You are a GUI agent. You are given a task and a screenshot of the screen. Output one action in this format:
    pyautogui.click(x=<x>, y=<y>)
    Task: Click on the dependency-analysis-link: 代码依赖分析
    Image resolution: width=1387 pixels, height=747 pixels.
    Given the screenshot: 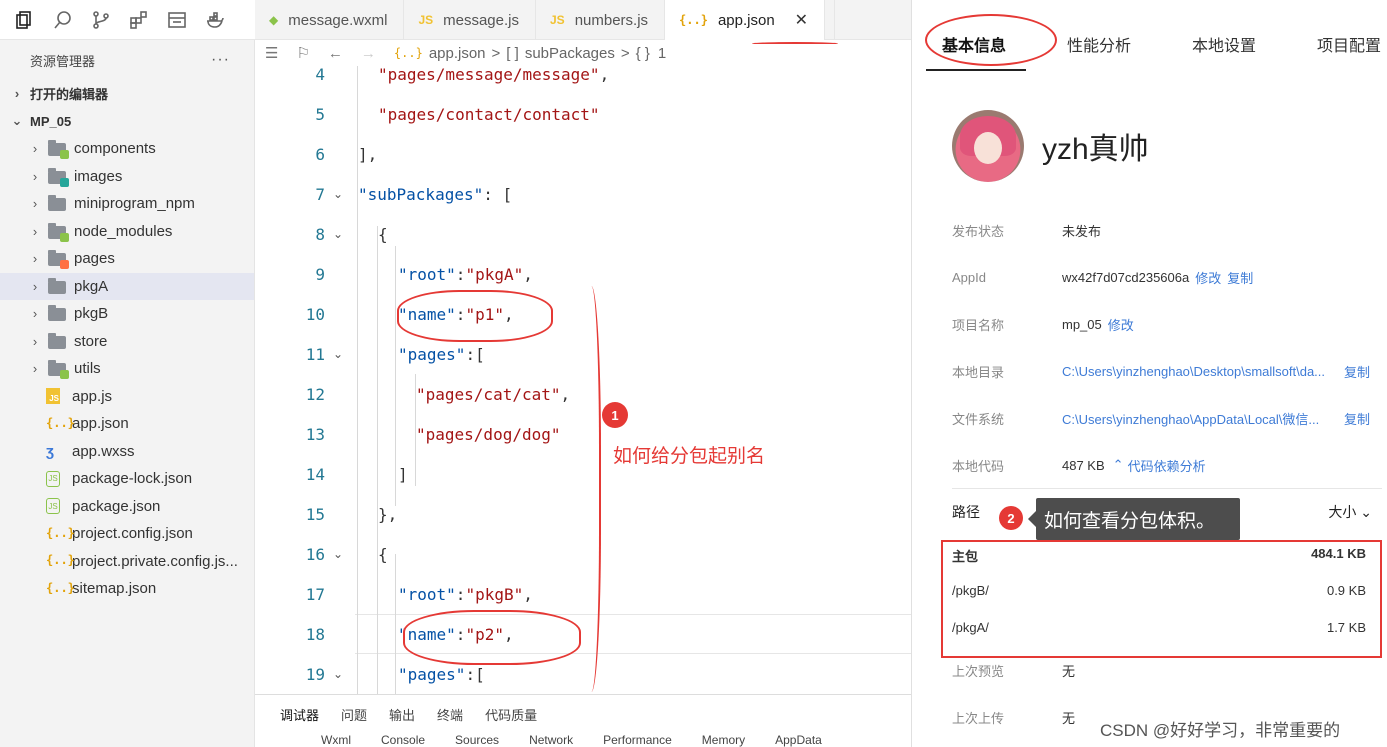 What is the action you would take?
    pyautogui.click(x=1167, y=465)
    